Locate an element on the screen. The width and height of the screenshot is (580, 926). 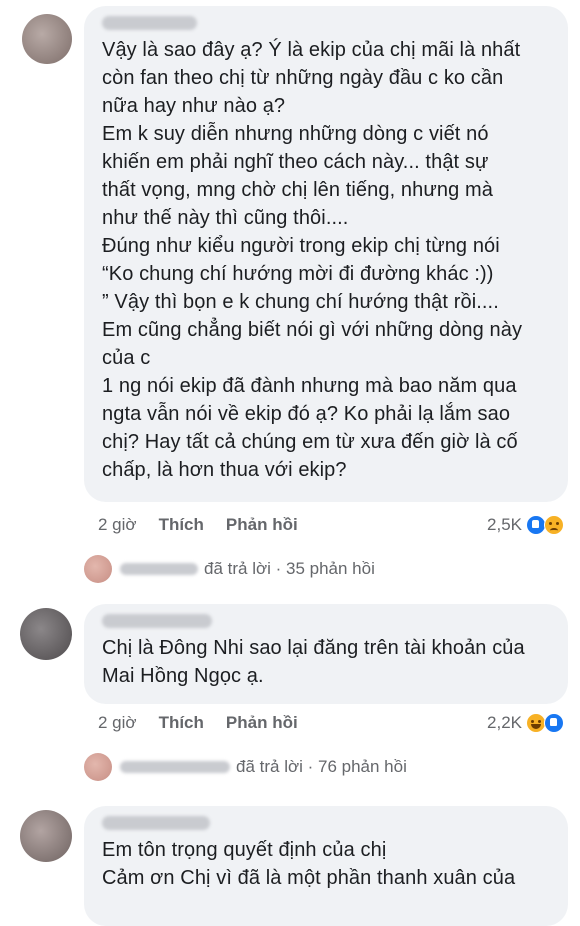
reaction-count: 2,2K is located at coordinates (504, 722).